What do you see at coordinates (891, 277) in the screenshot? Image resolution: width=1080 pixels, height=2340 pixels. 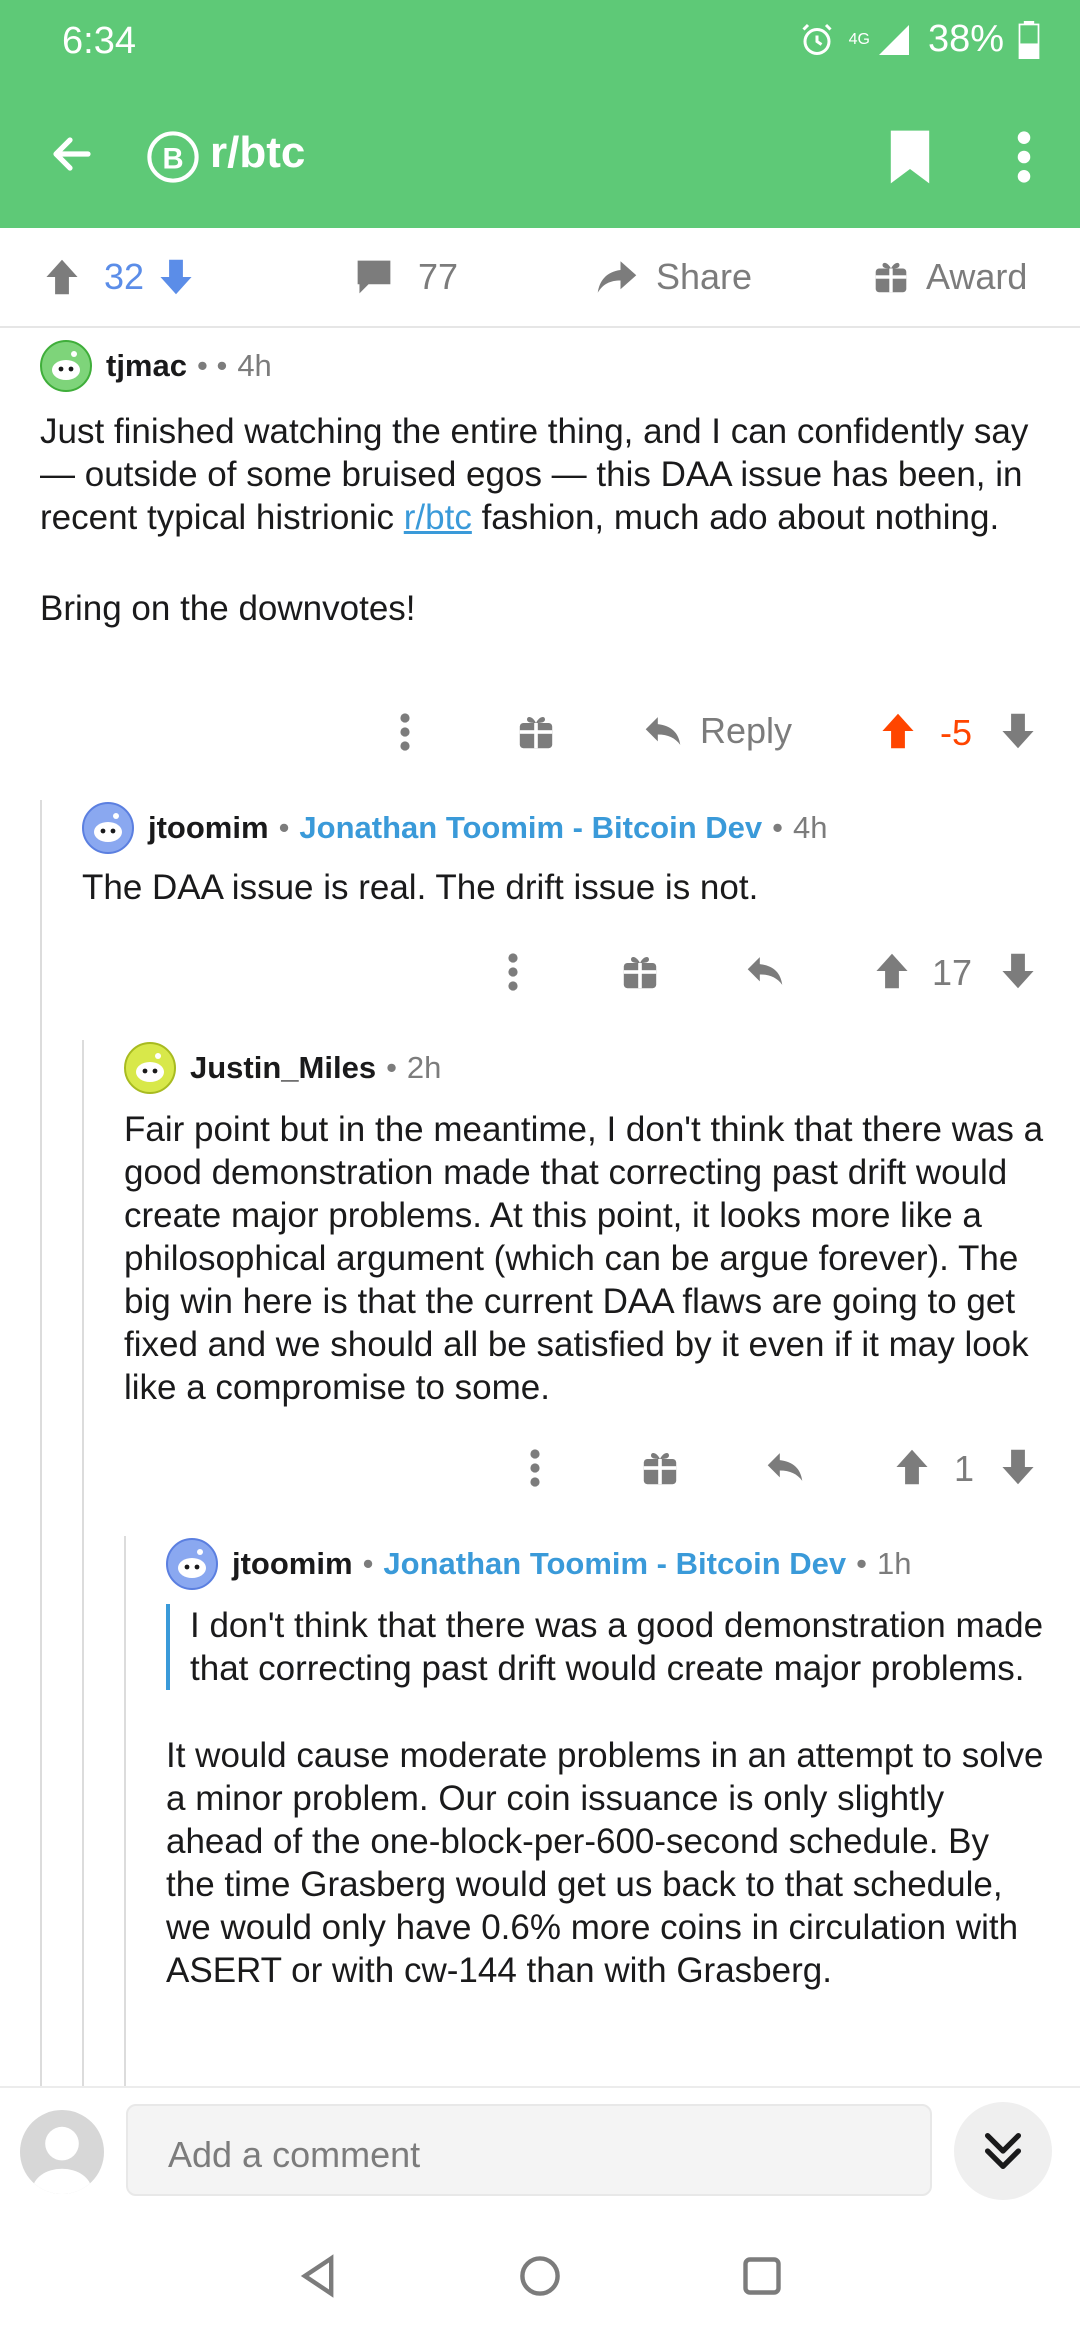 I see `gift-icon` at bounding box center [891, 277].